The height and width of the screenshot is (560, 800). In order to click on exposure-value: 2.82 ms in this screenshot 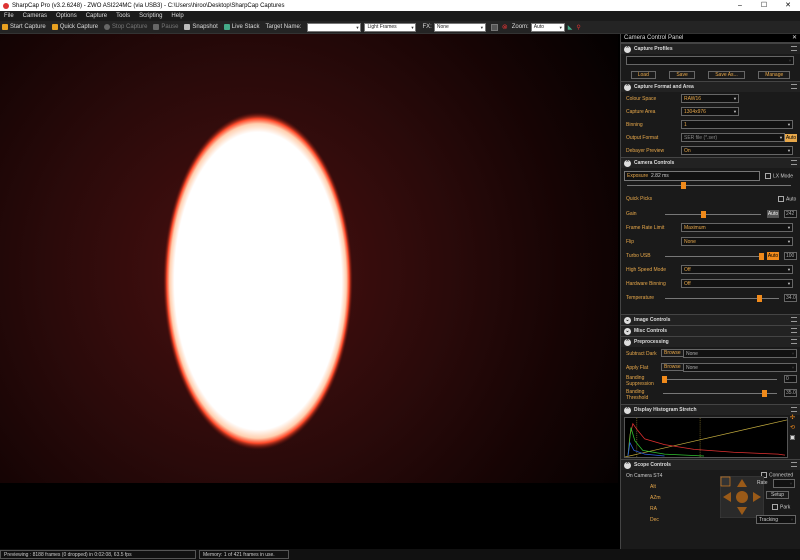, I will do `click(660, 176)`.